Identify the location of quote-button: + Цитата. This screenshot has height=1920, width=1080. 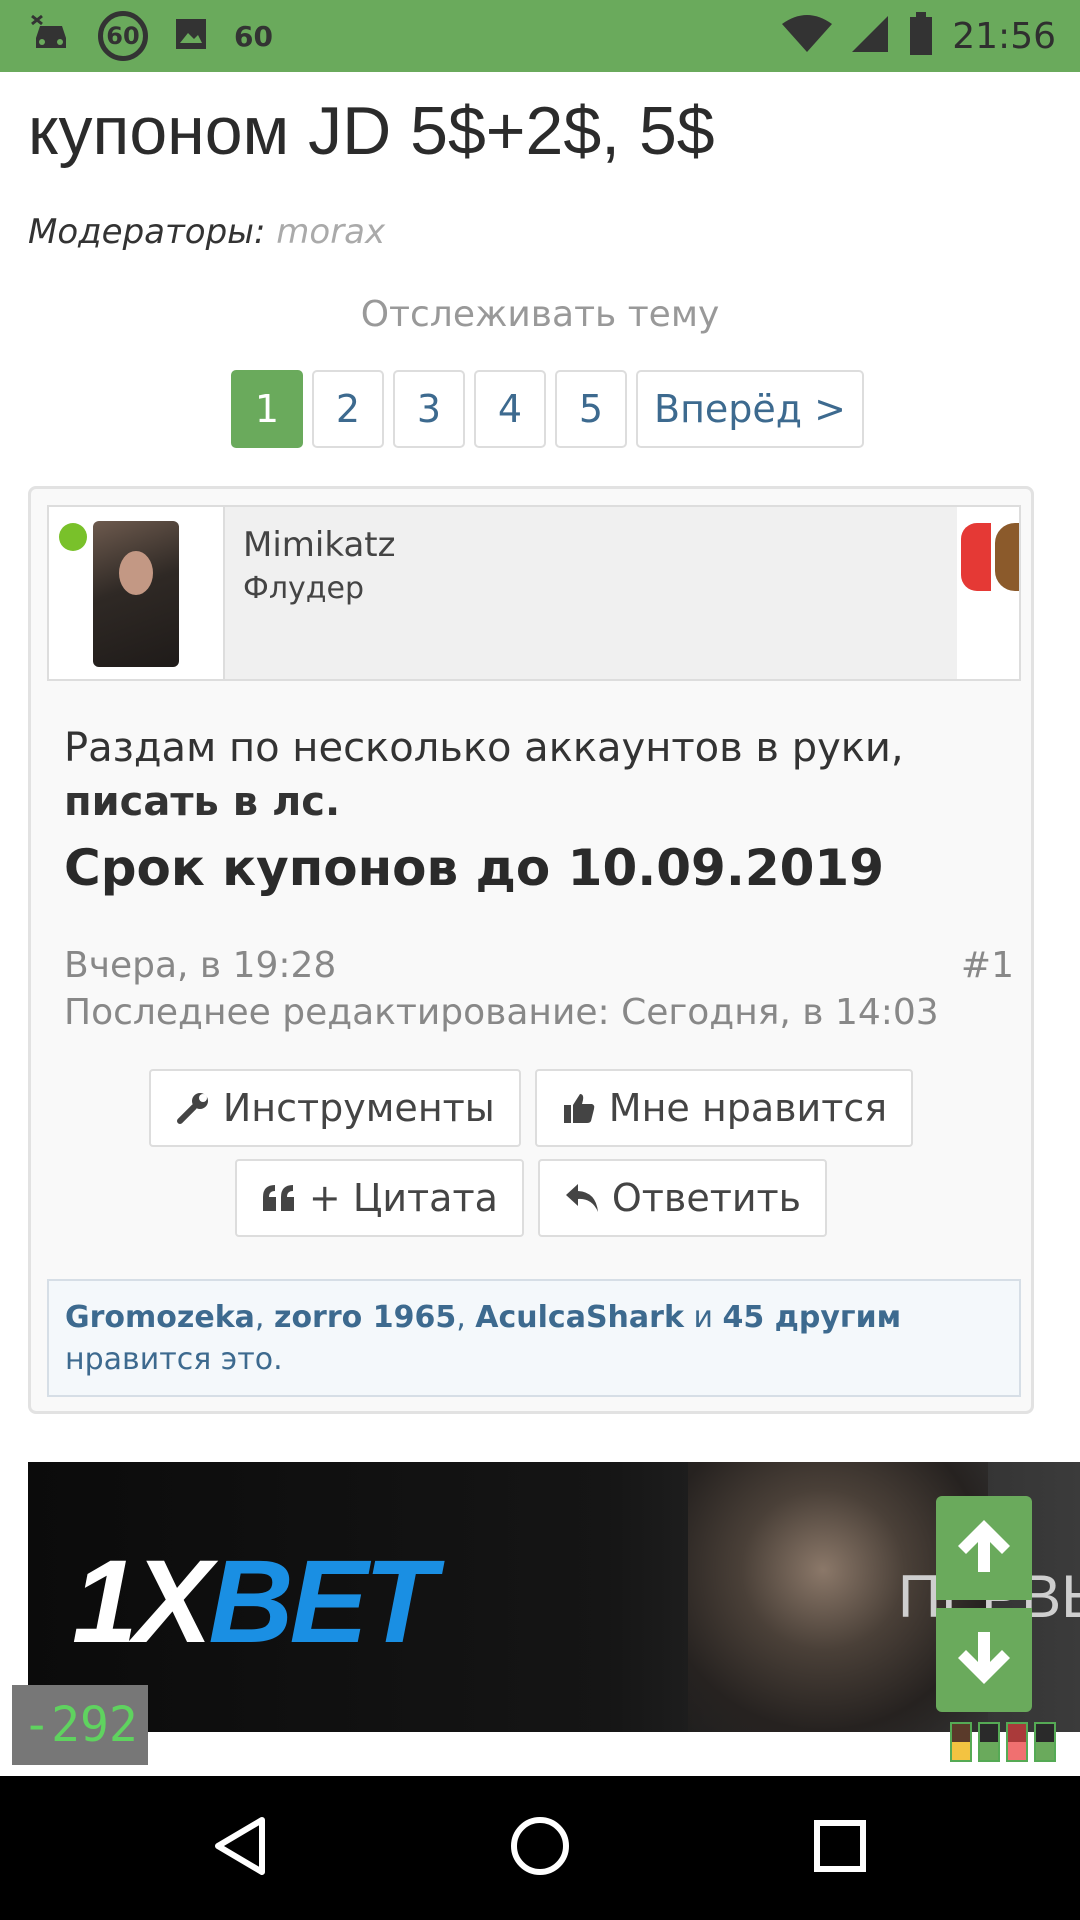
(379, 1198).